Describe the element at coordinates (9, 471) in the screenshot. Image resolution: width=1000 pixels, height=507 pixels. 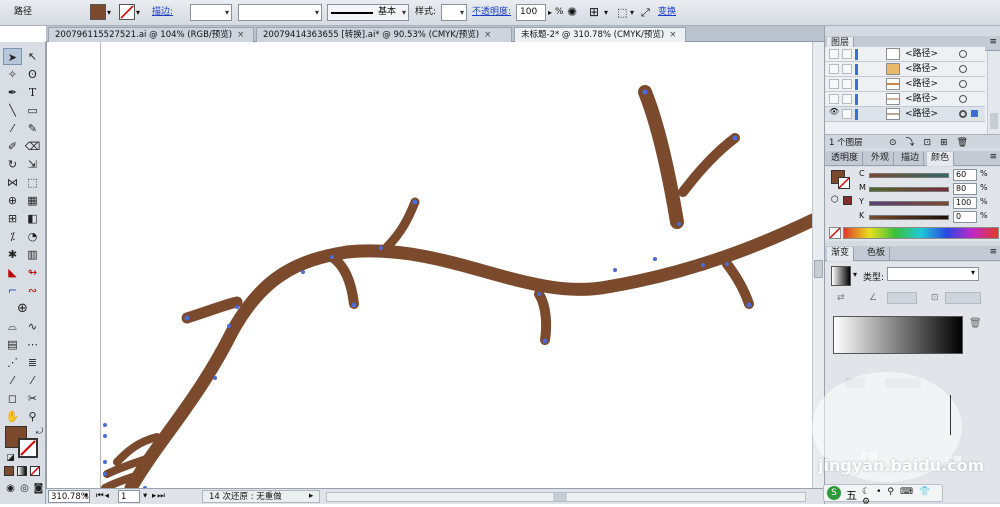
I see `color-mode-icon` at that location.